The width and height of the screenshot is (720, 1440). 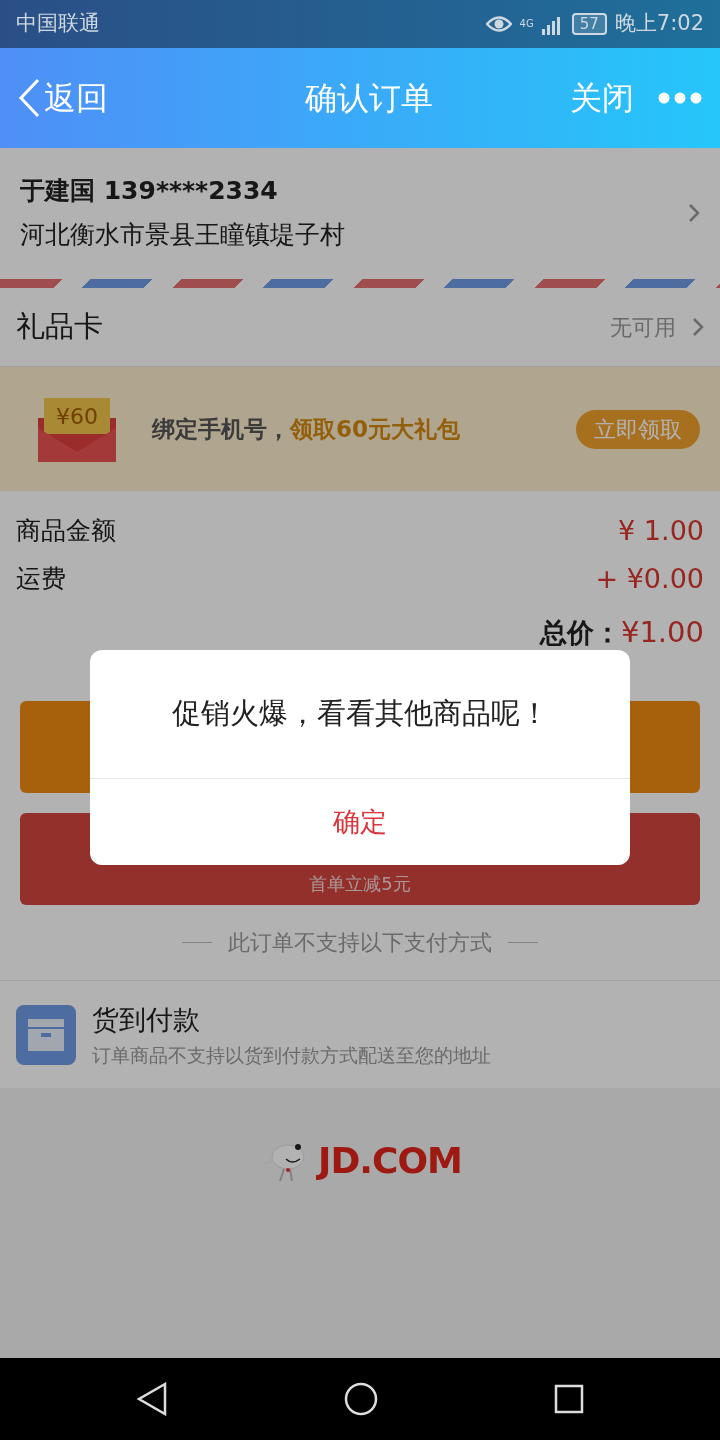 I want to click on amount-value: ¥ 1.00, so click(x=661, y=530).